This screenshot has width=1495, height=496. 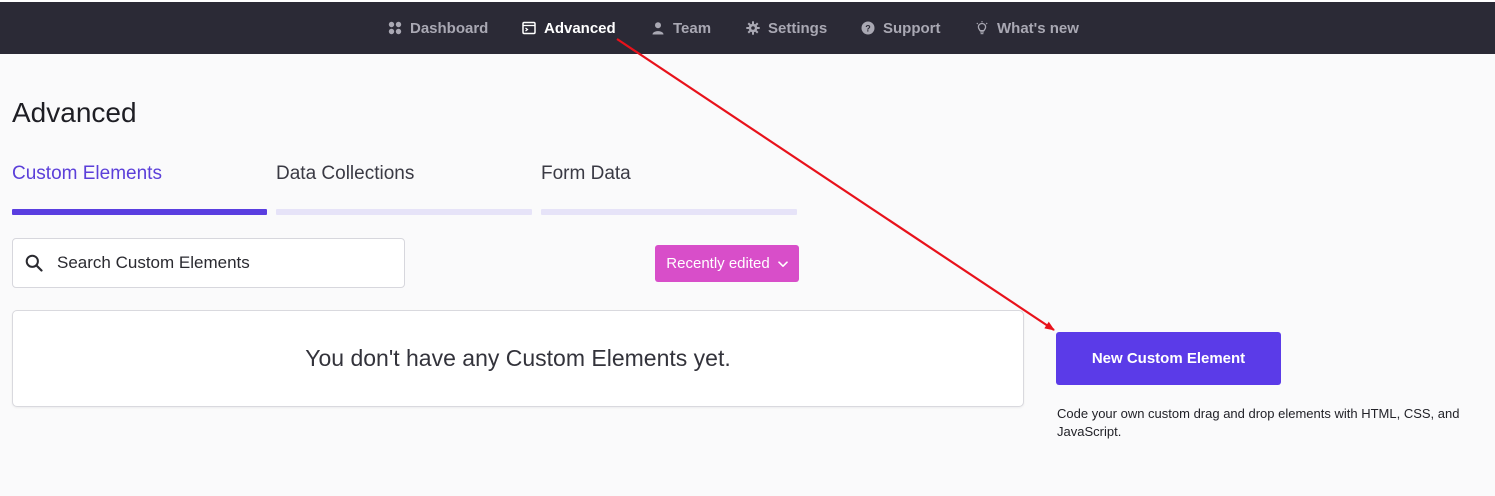 What do you see at coordinates (34, 263) in the screenshot?
I see `search-icon` at bounding box center [34, 263].